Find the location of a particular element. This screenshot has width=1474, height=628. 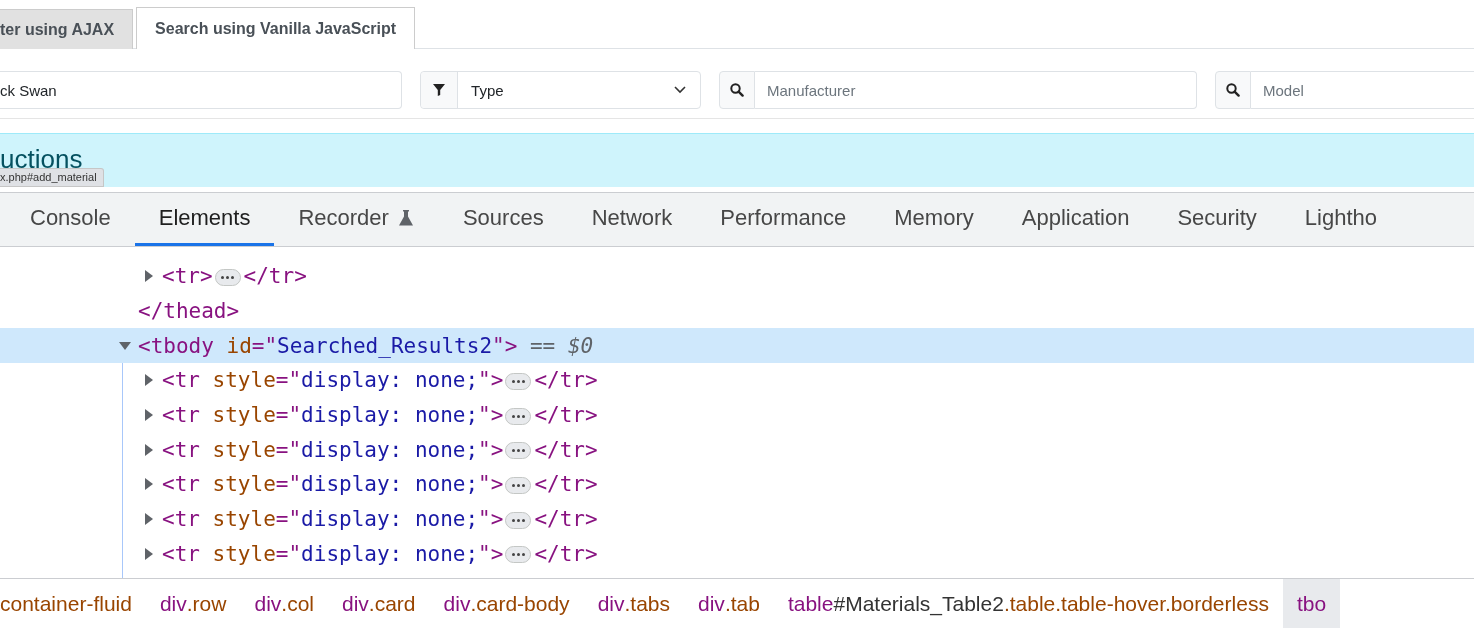

select-value: Type is located at coordinates (487, 90).